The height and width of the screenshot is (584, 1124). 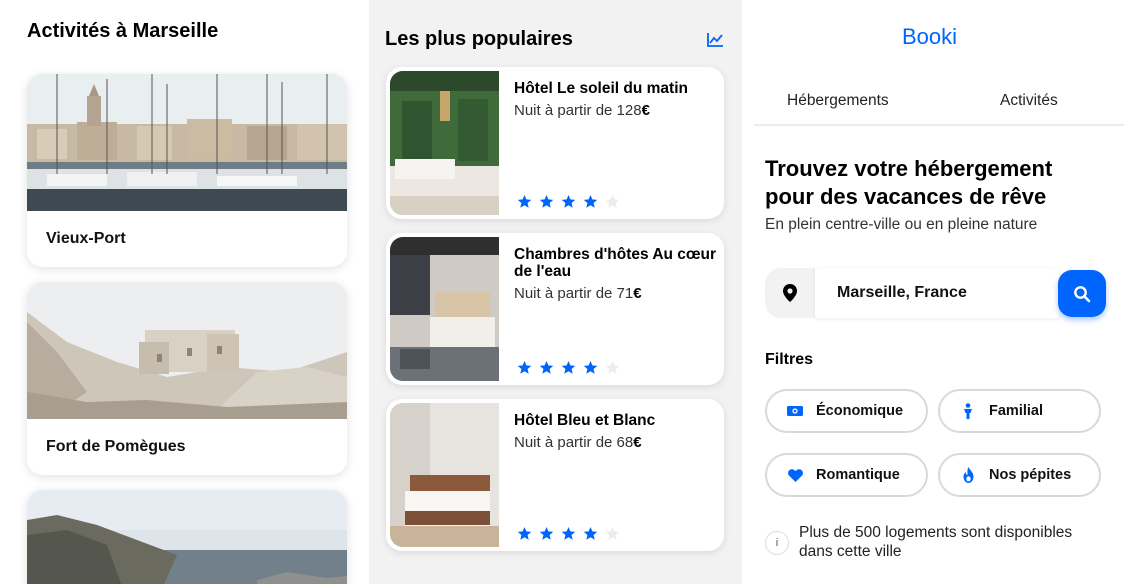 I want to click on filter-label: Nos pépites, so click(x=1030, y=475).